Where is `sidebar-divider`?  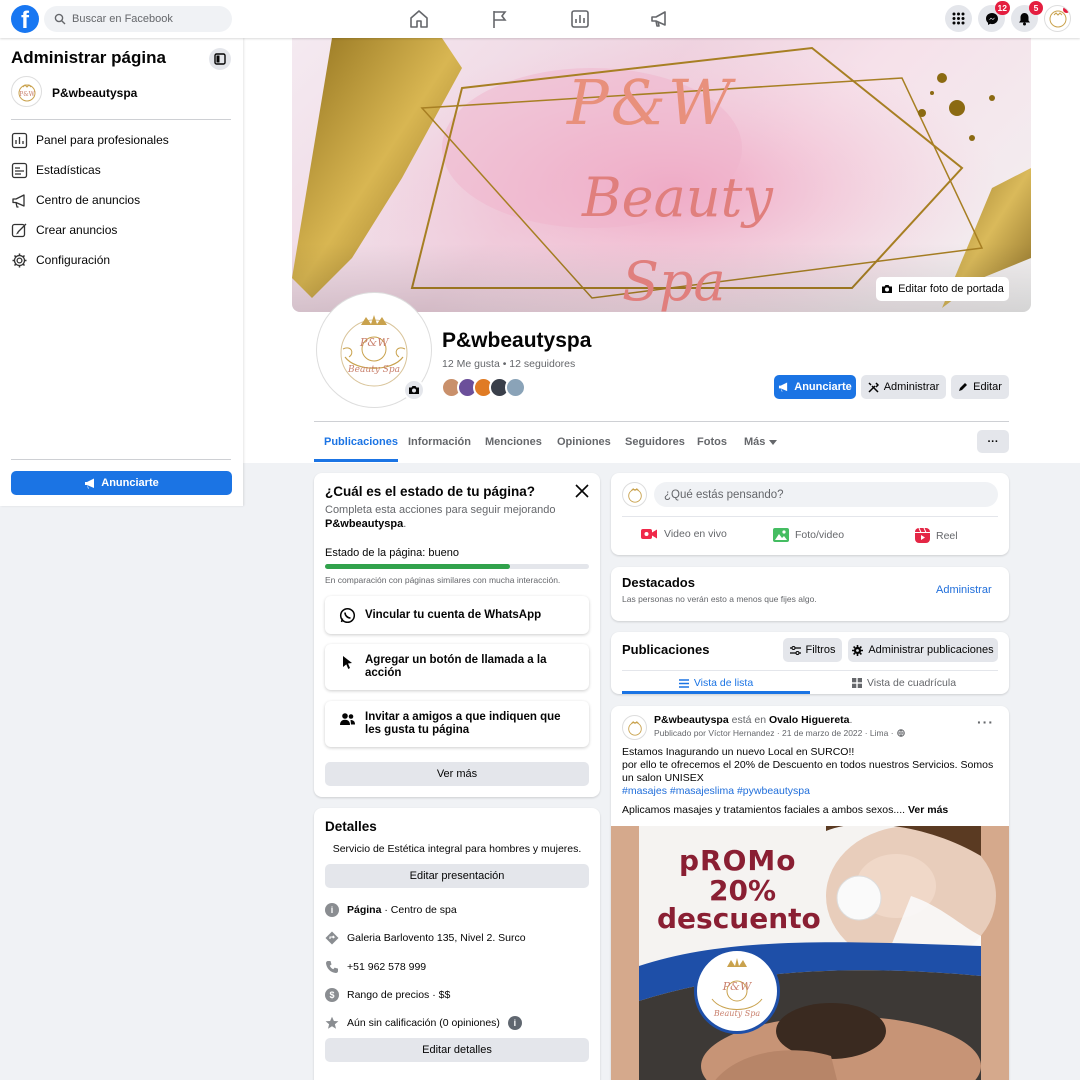
sidebar-divider is located at coordinates (121, 119).